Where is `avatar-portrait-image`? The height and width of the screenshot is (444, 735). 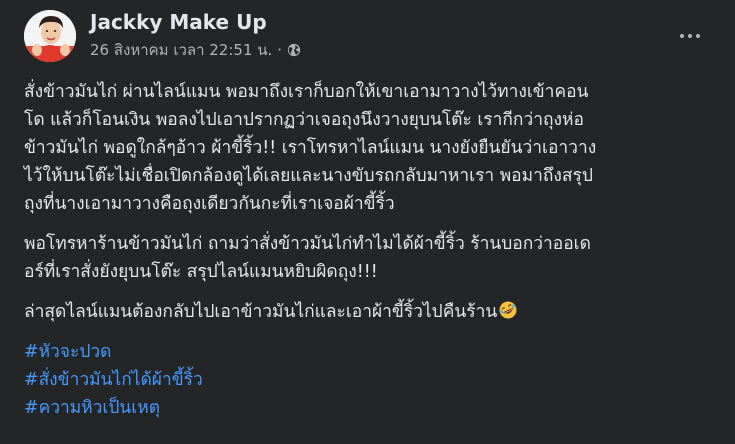
avatar-portrait-image is located at coordinates (50, 36).